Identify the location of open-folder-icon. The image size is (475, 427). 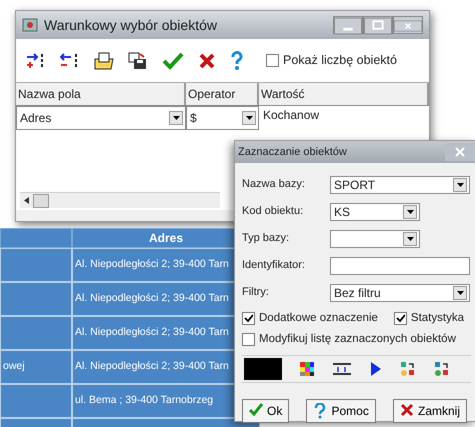
(104, 61).